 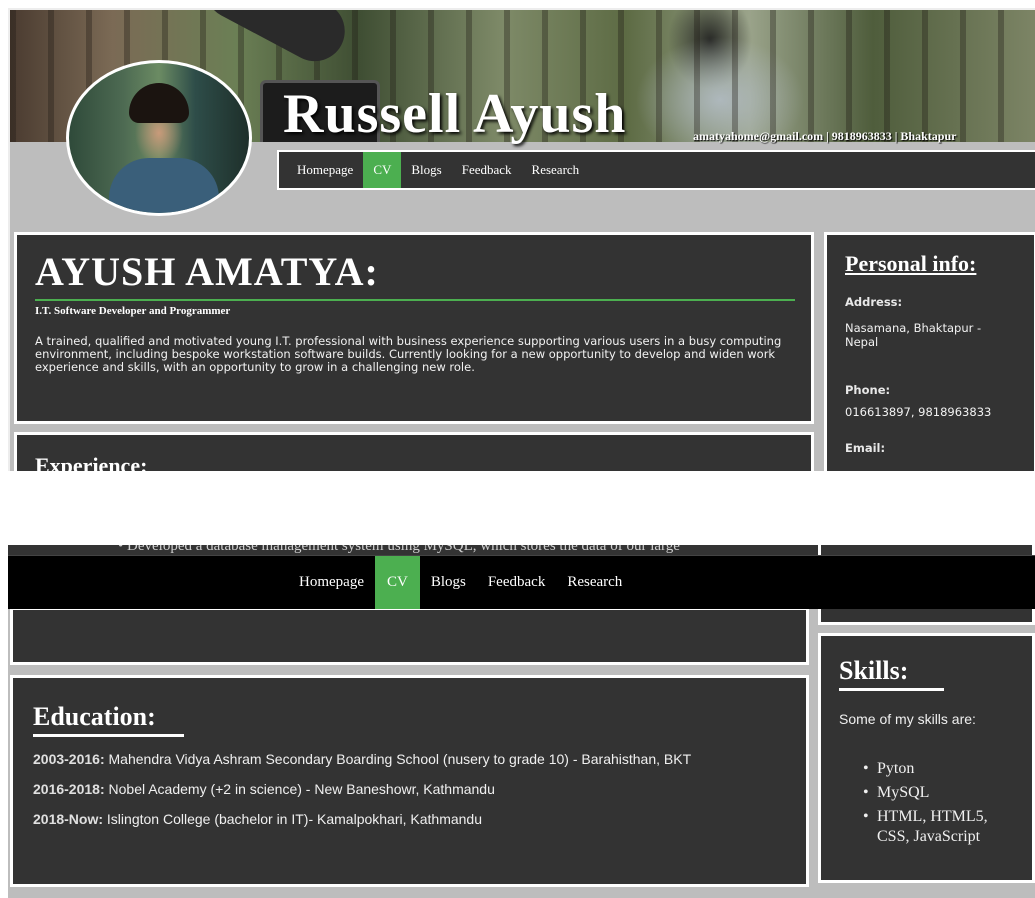 What do you see at coordinates (164, 185) in the screenshot?
I see `avatar-shirt` at bounding box center [164, 185].